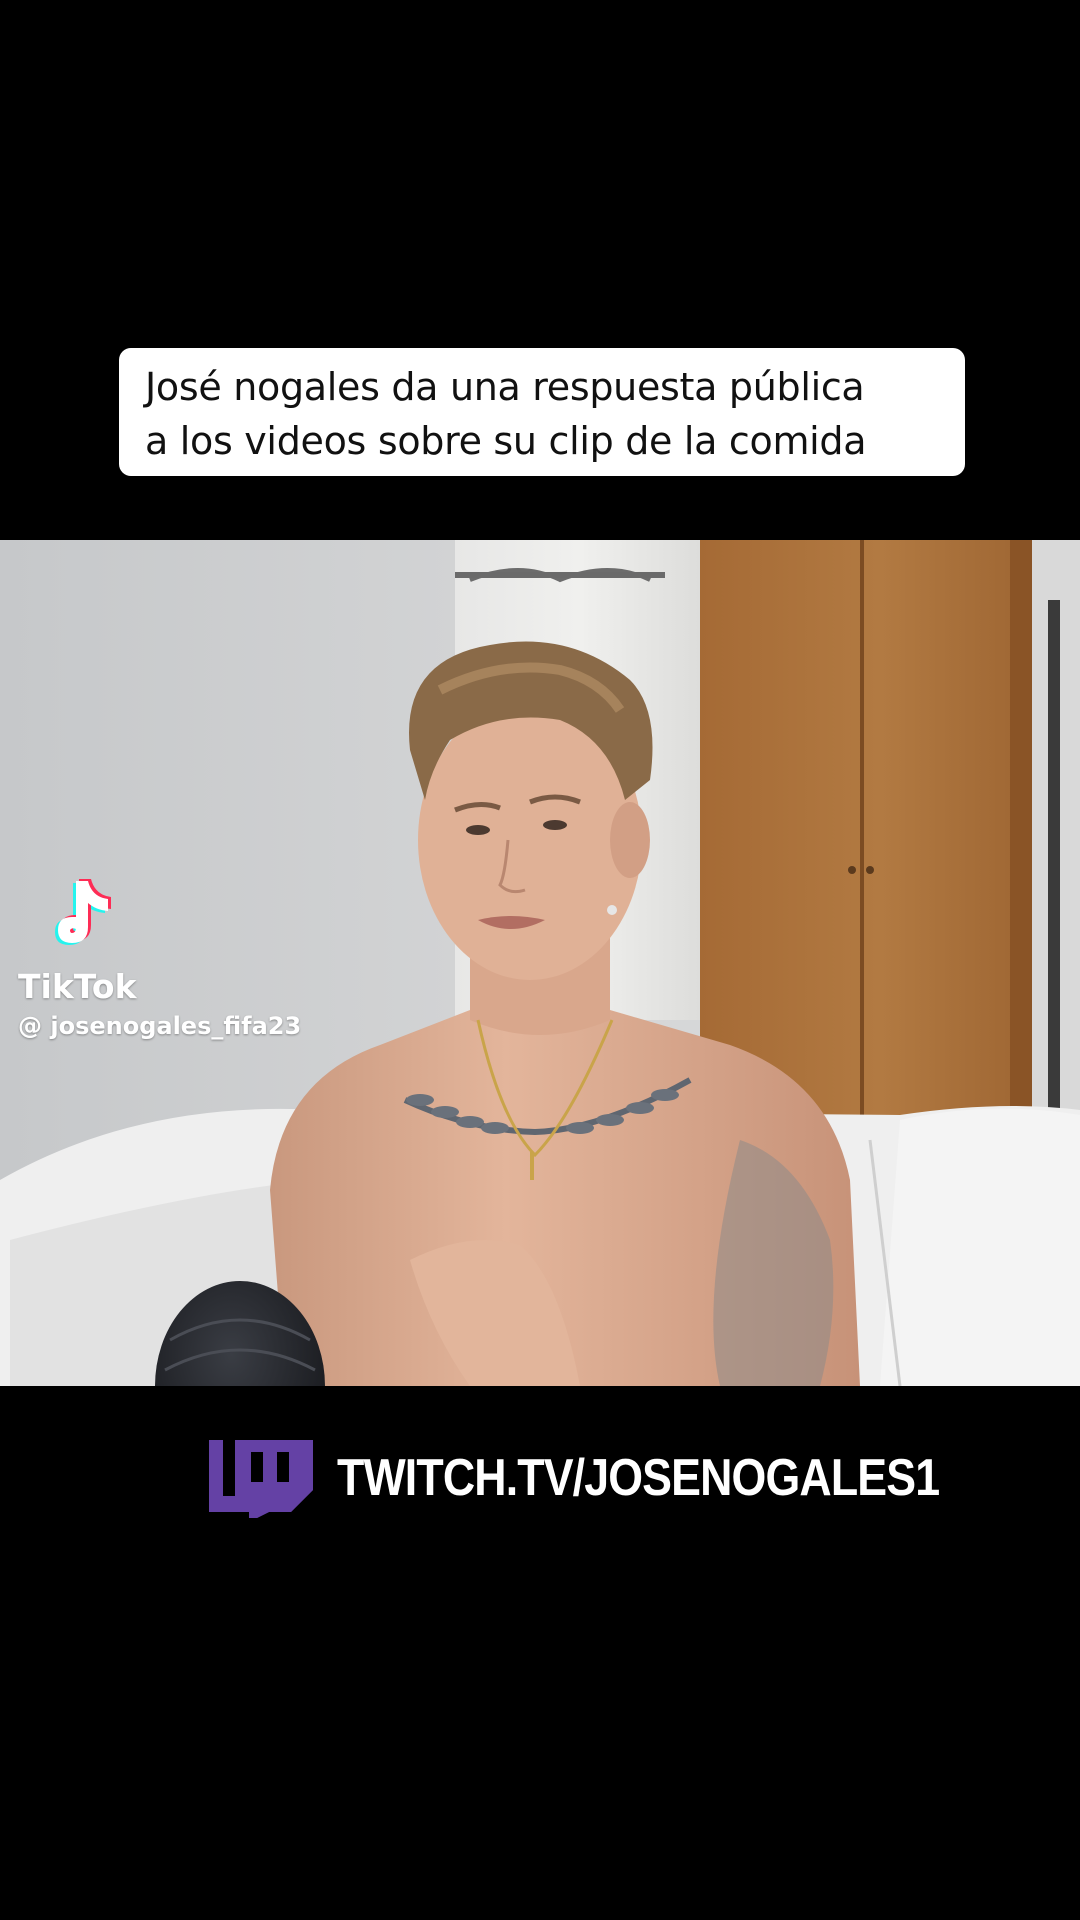 The height and width of the screenshot is (1920, 1080). I want to click on tiktok-handle-text: @ josenogales_fifa23, so click(160, 1026).